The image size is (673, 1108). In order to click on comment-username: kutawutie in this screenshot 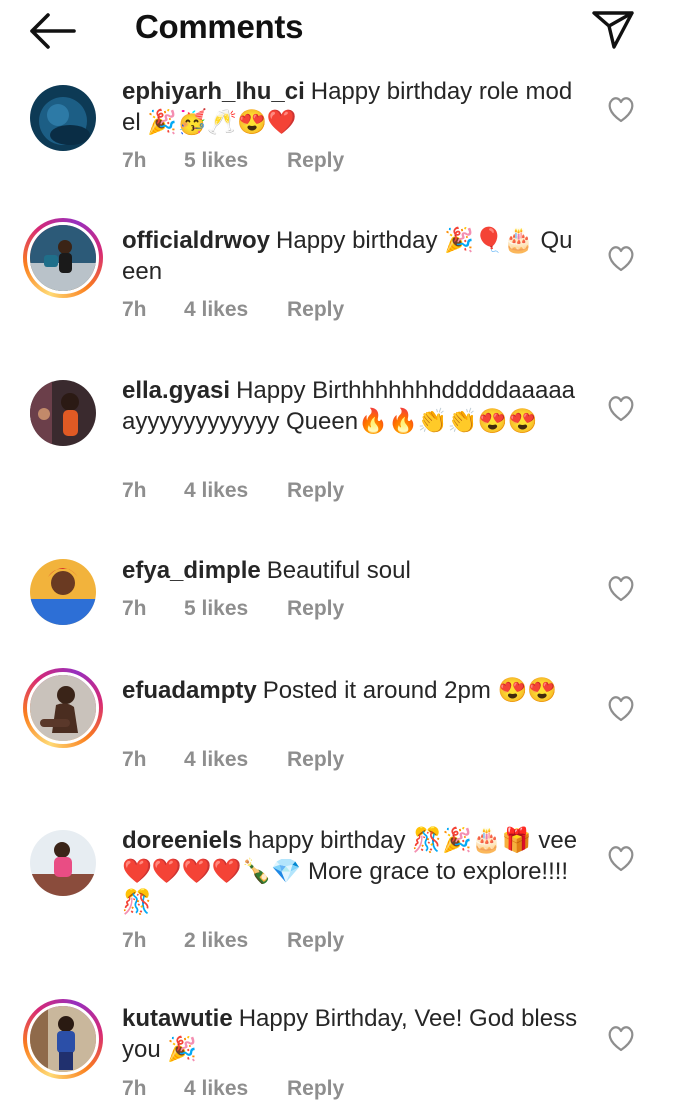, I will do `click(177, 1018)`.